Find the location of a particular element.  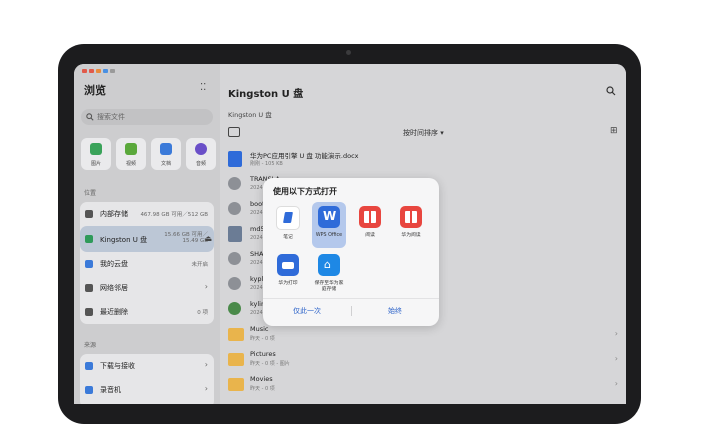

section-header: 来源 is located at coordinates (90, 345).